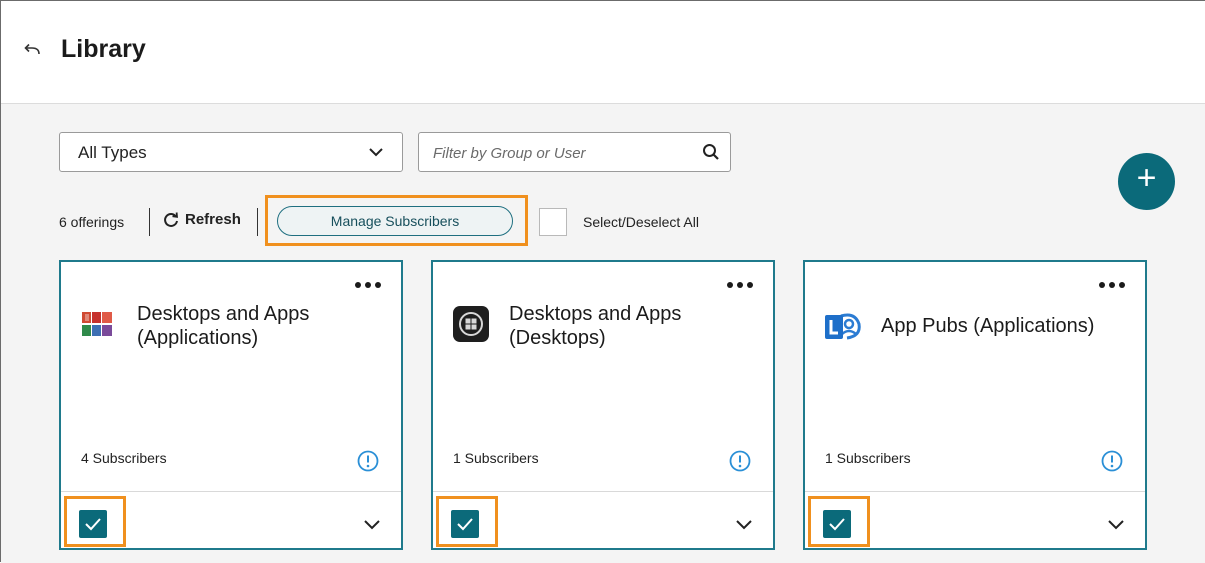 The height and width of the screenshot is (563, 1205). I want to click on search-icon, so click(711, 152).